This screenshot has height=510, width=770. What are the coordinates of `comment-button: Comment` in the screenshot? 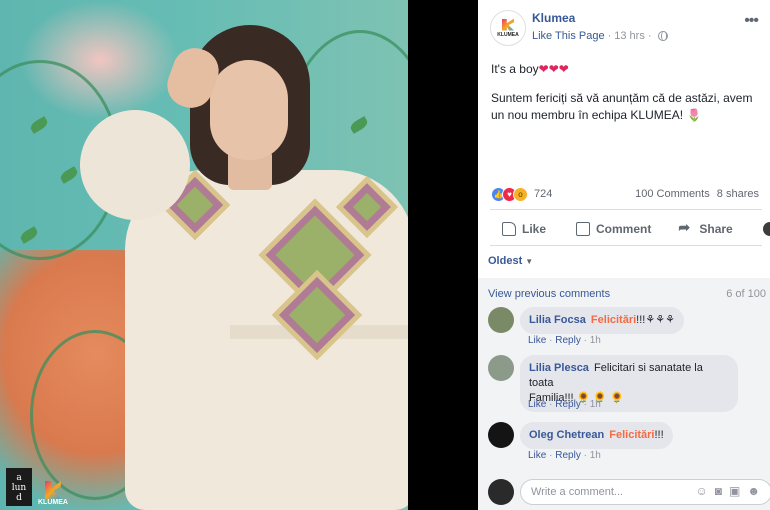 It's located at (613, 229).